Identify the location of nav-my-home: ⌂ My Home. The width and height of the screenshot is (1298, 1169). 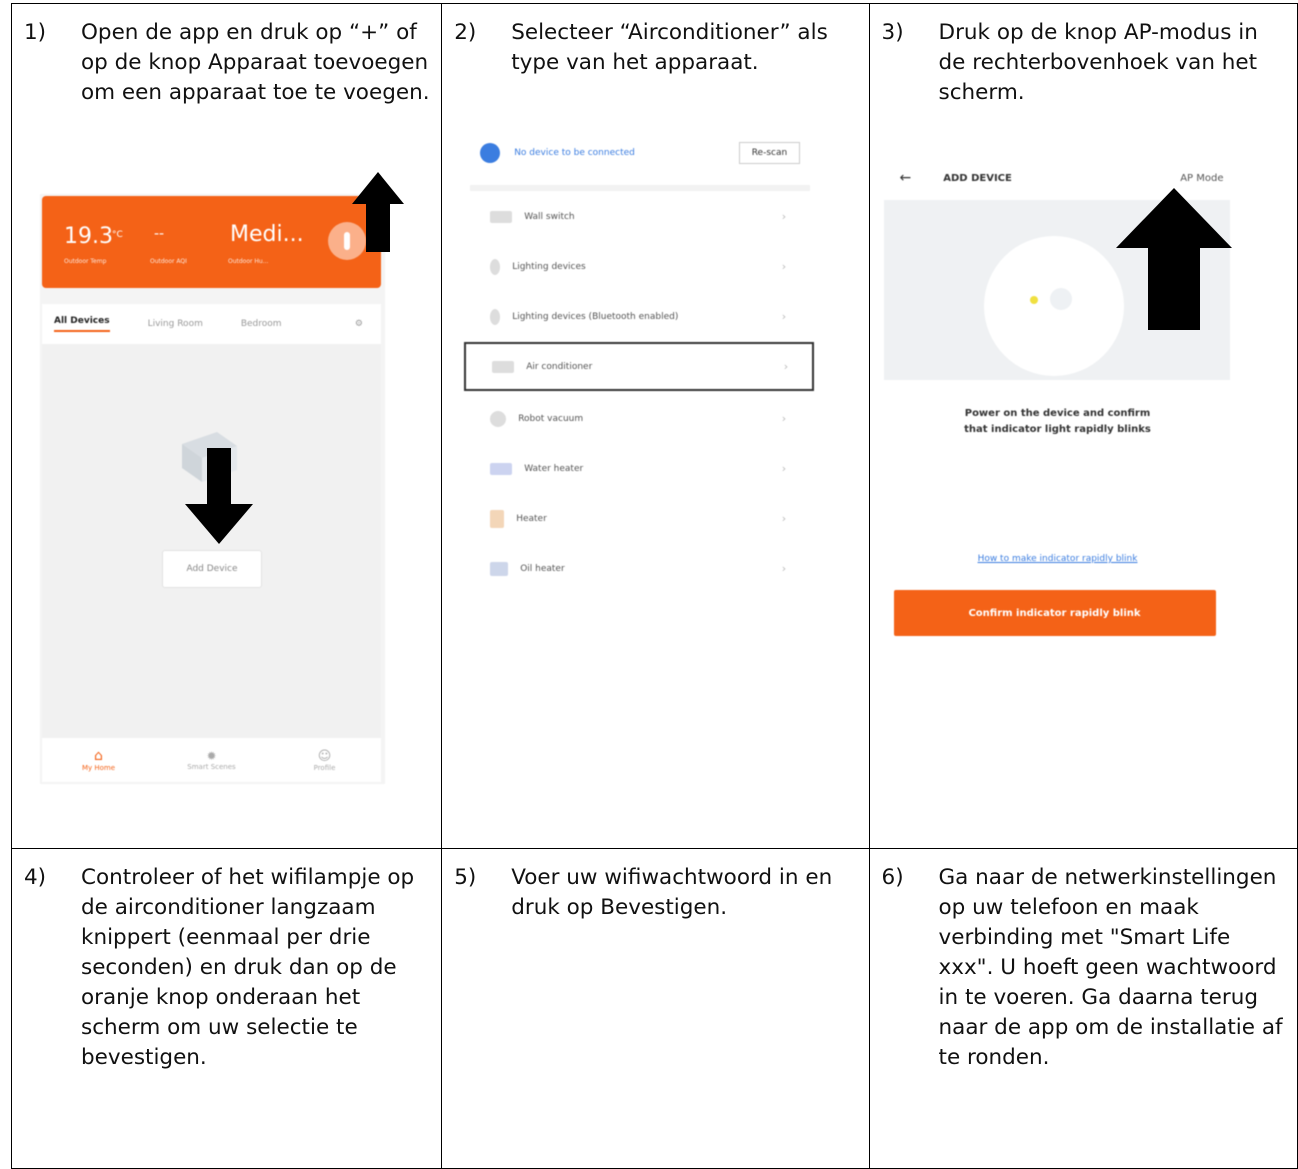
(98, 760).